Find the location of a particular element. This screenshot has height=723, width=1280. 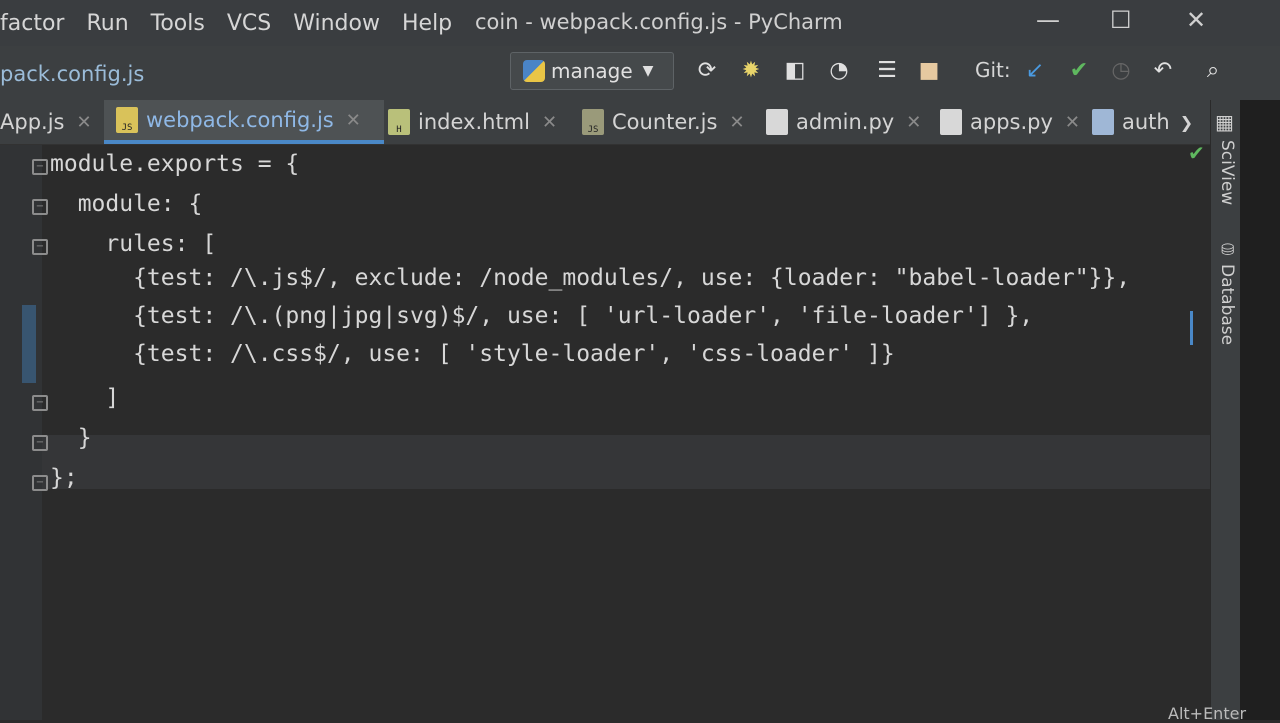

run-concurrency-icon: ☰ is located at coordinates (887, 71).